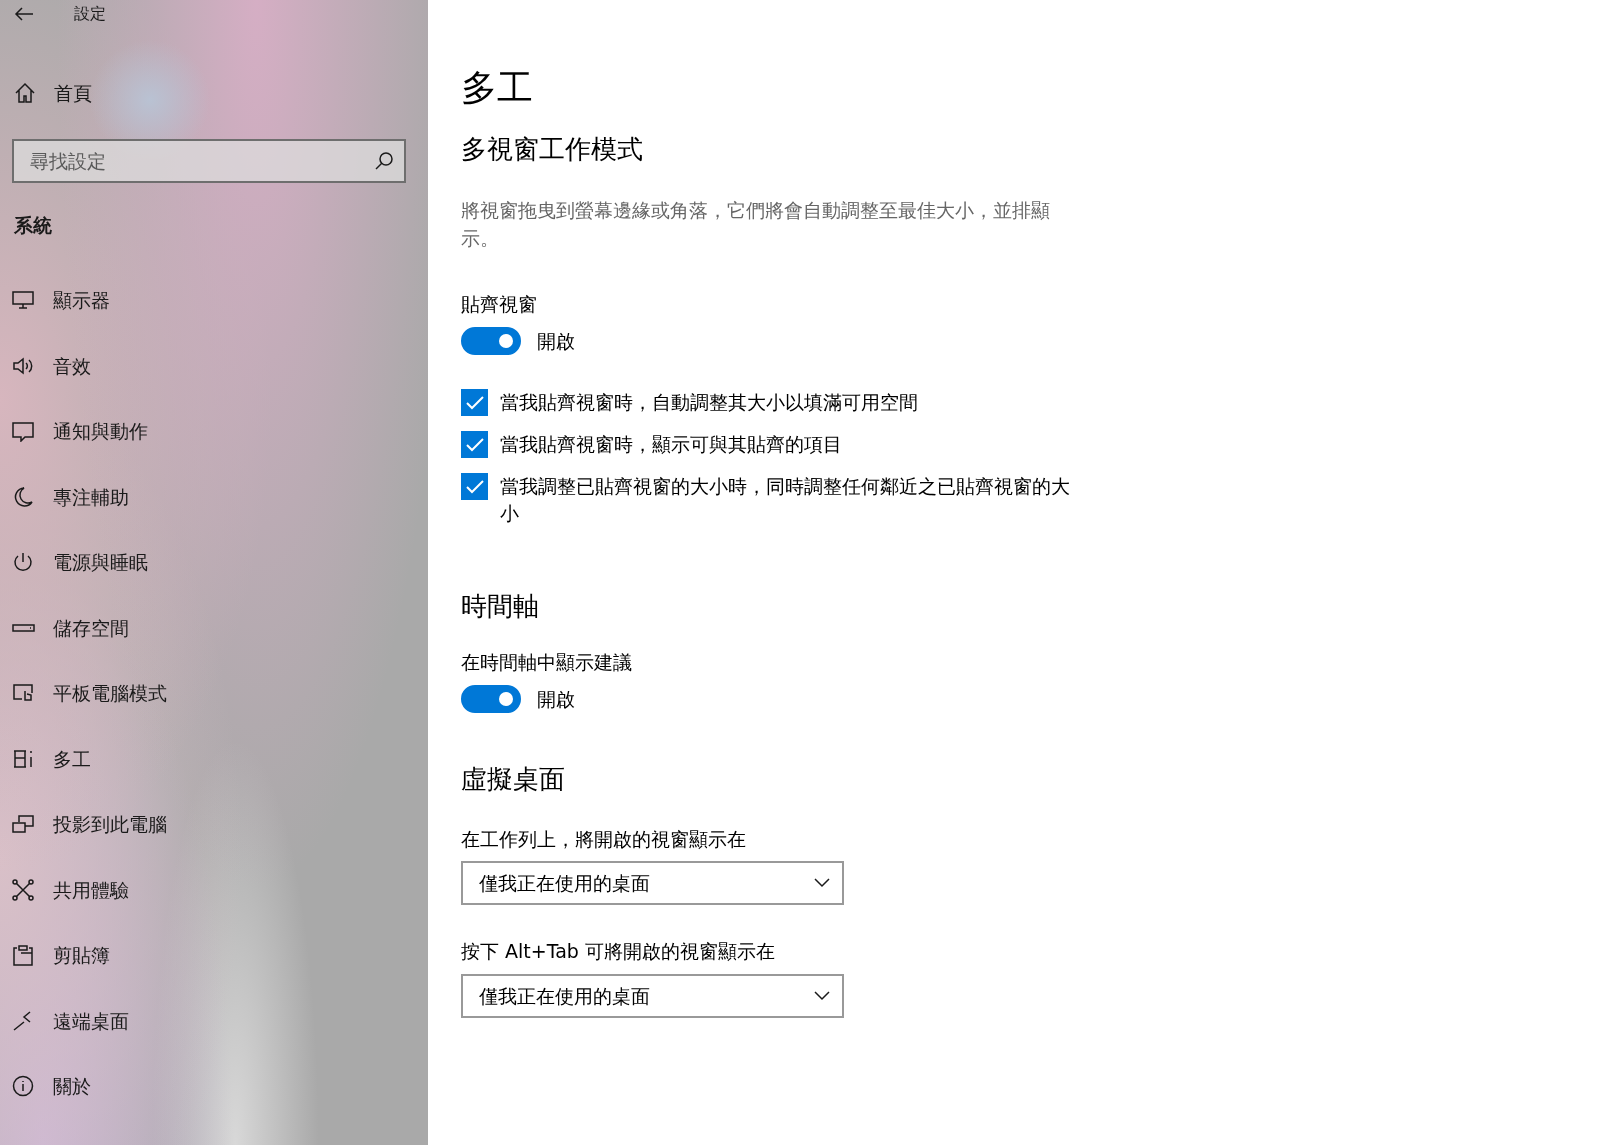  What do you see at coordinates (72, 365) in the screenshot?
I see `nav-item: 音效` at bounding box center [72, 365].